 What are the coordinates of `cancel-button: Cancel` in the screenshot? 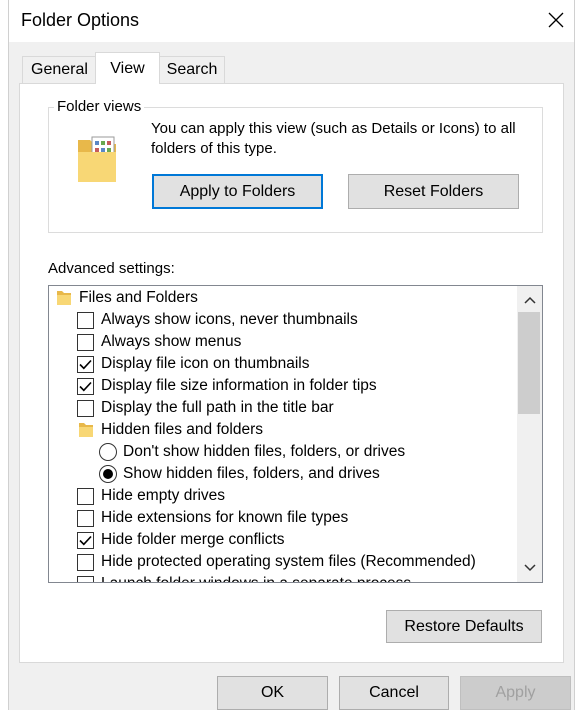 It's located at (394, 693).